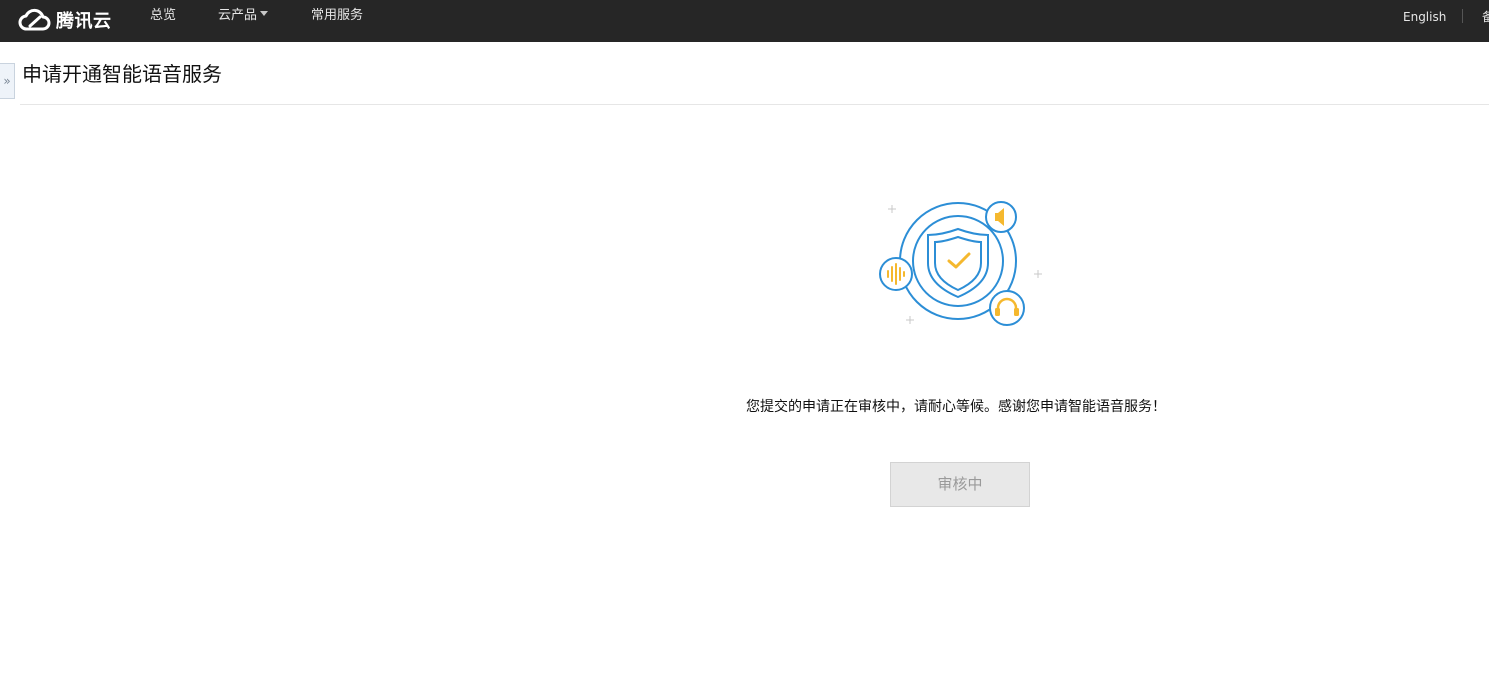 The image size is (1489, 685). Describe the element at coordinates (1485, 21) in the screenshot. I see `topbar-cut-item: 备` at that location.